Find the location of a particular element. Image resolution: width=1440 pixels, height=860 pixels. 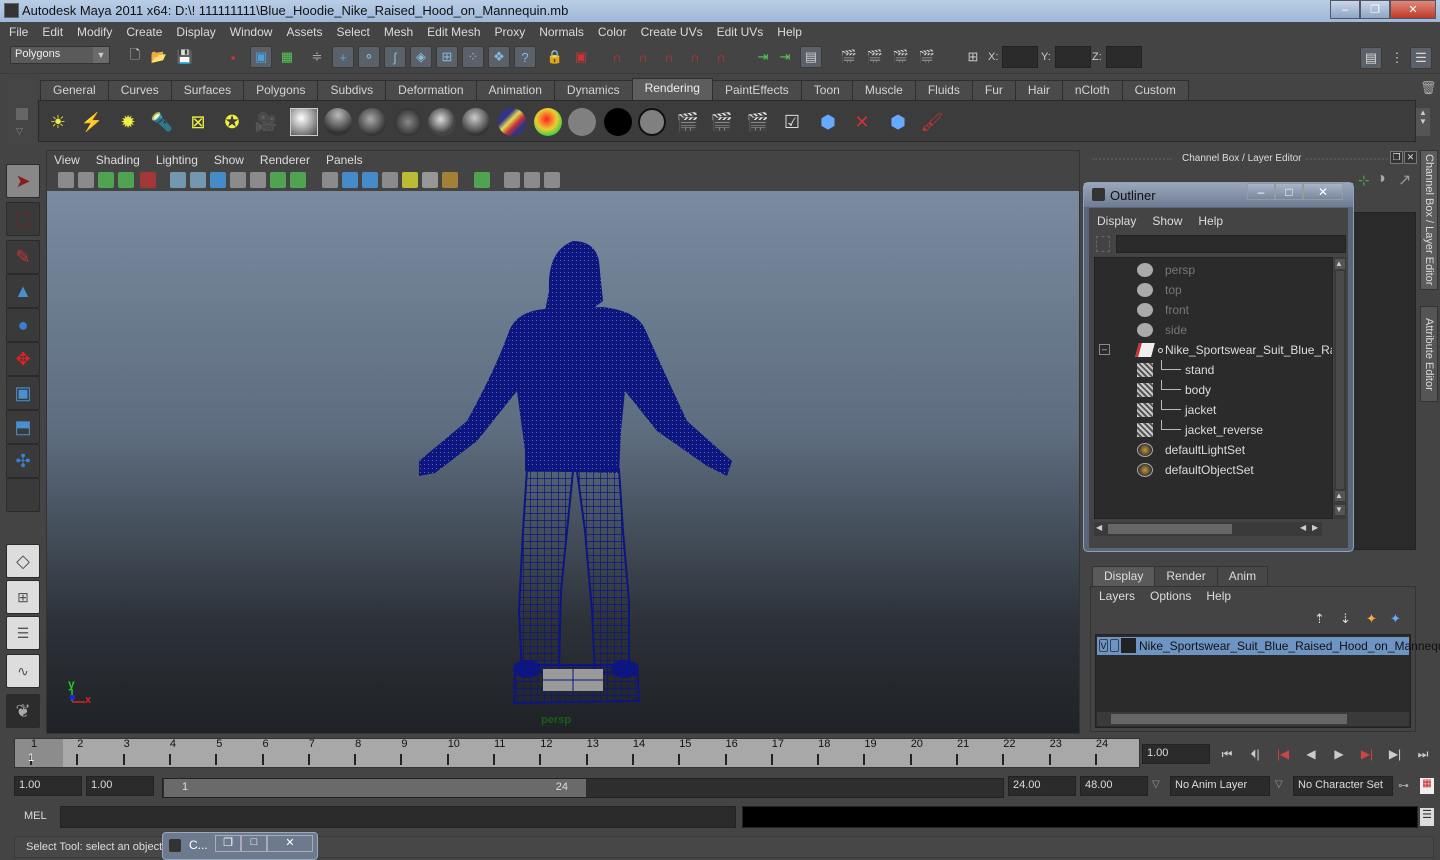

safe-title-icon is located at coordinates (298, 180).